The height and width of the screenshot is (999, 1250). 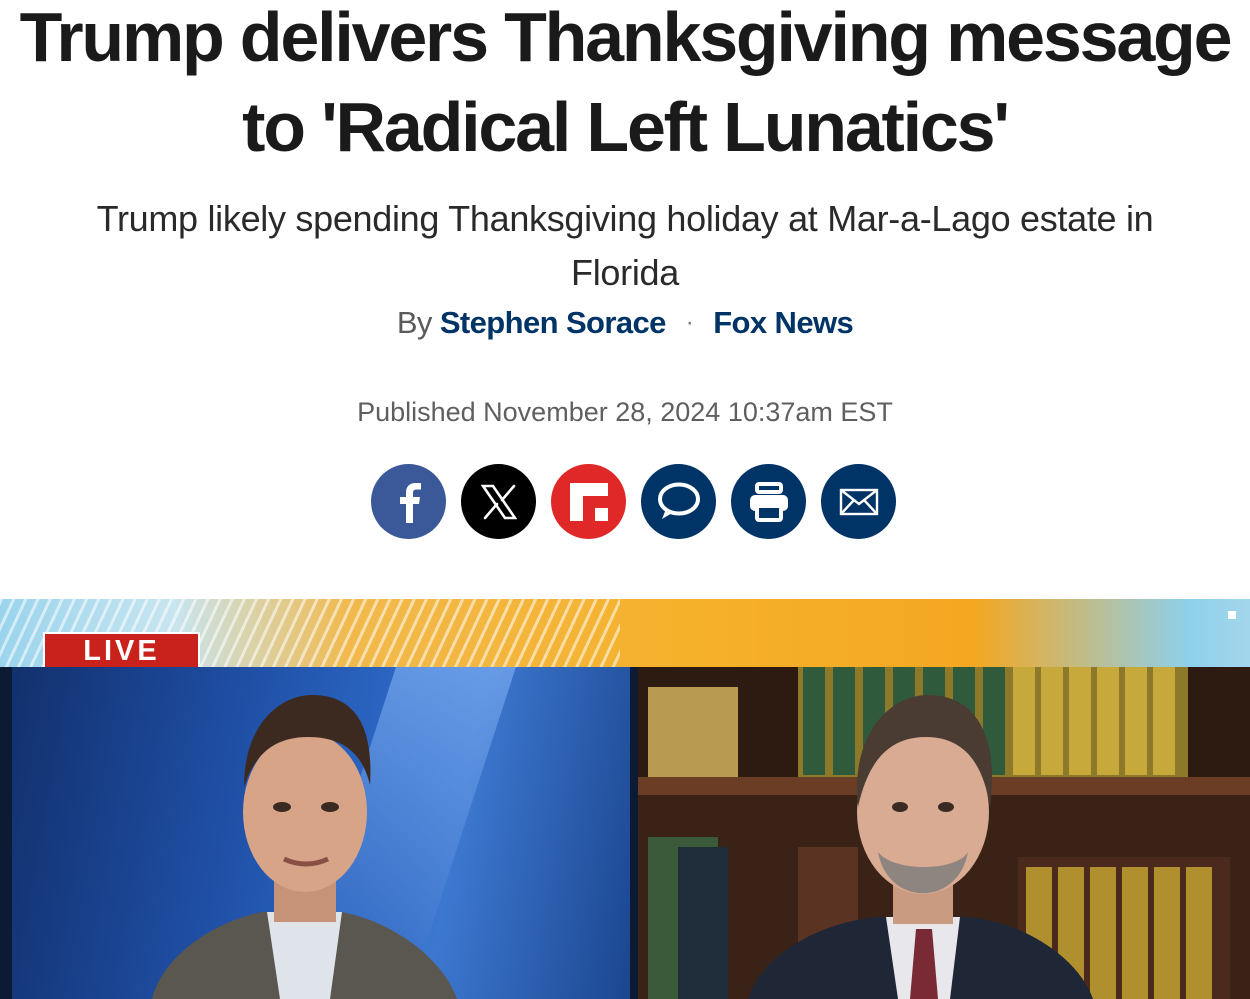 What do you see at coordinates (633, 501) in the screenshot?
I see `share-bar` at bounding box center [633, 501].